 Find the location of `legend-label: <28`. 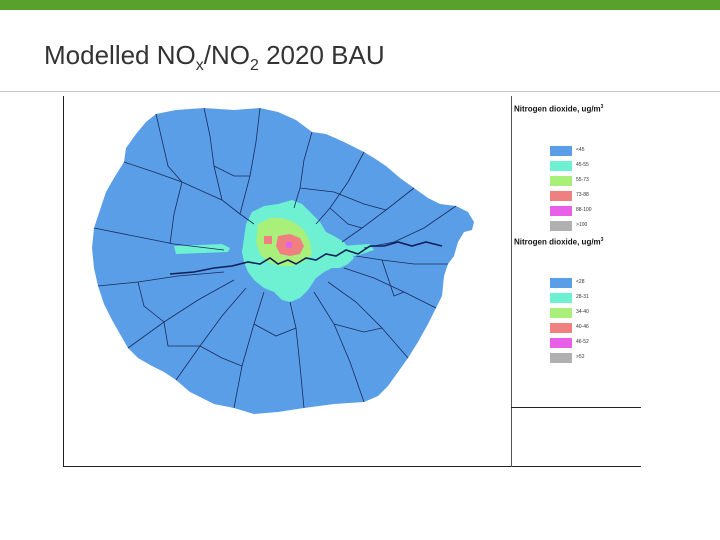

legend-label: <28 is located at coordinates (580, 282).